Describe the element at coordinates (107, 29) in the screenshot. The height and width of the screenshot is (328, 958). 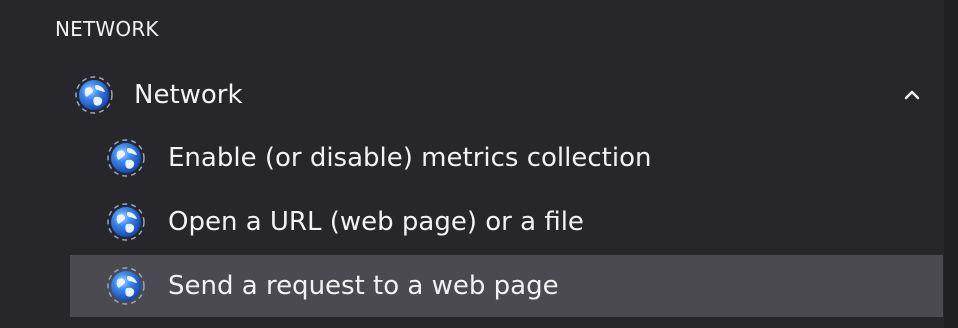
I see `section-heading: NETWORK` at that location.